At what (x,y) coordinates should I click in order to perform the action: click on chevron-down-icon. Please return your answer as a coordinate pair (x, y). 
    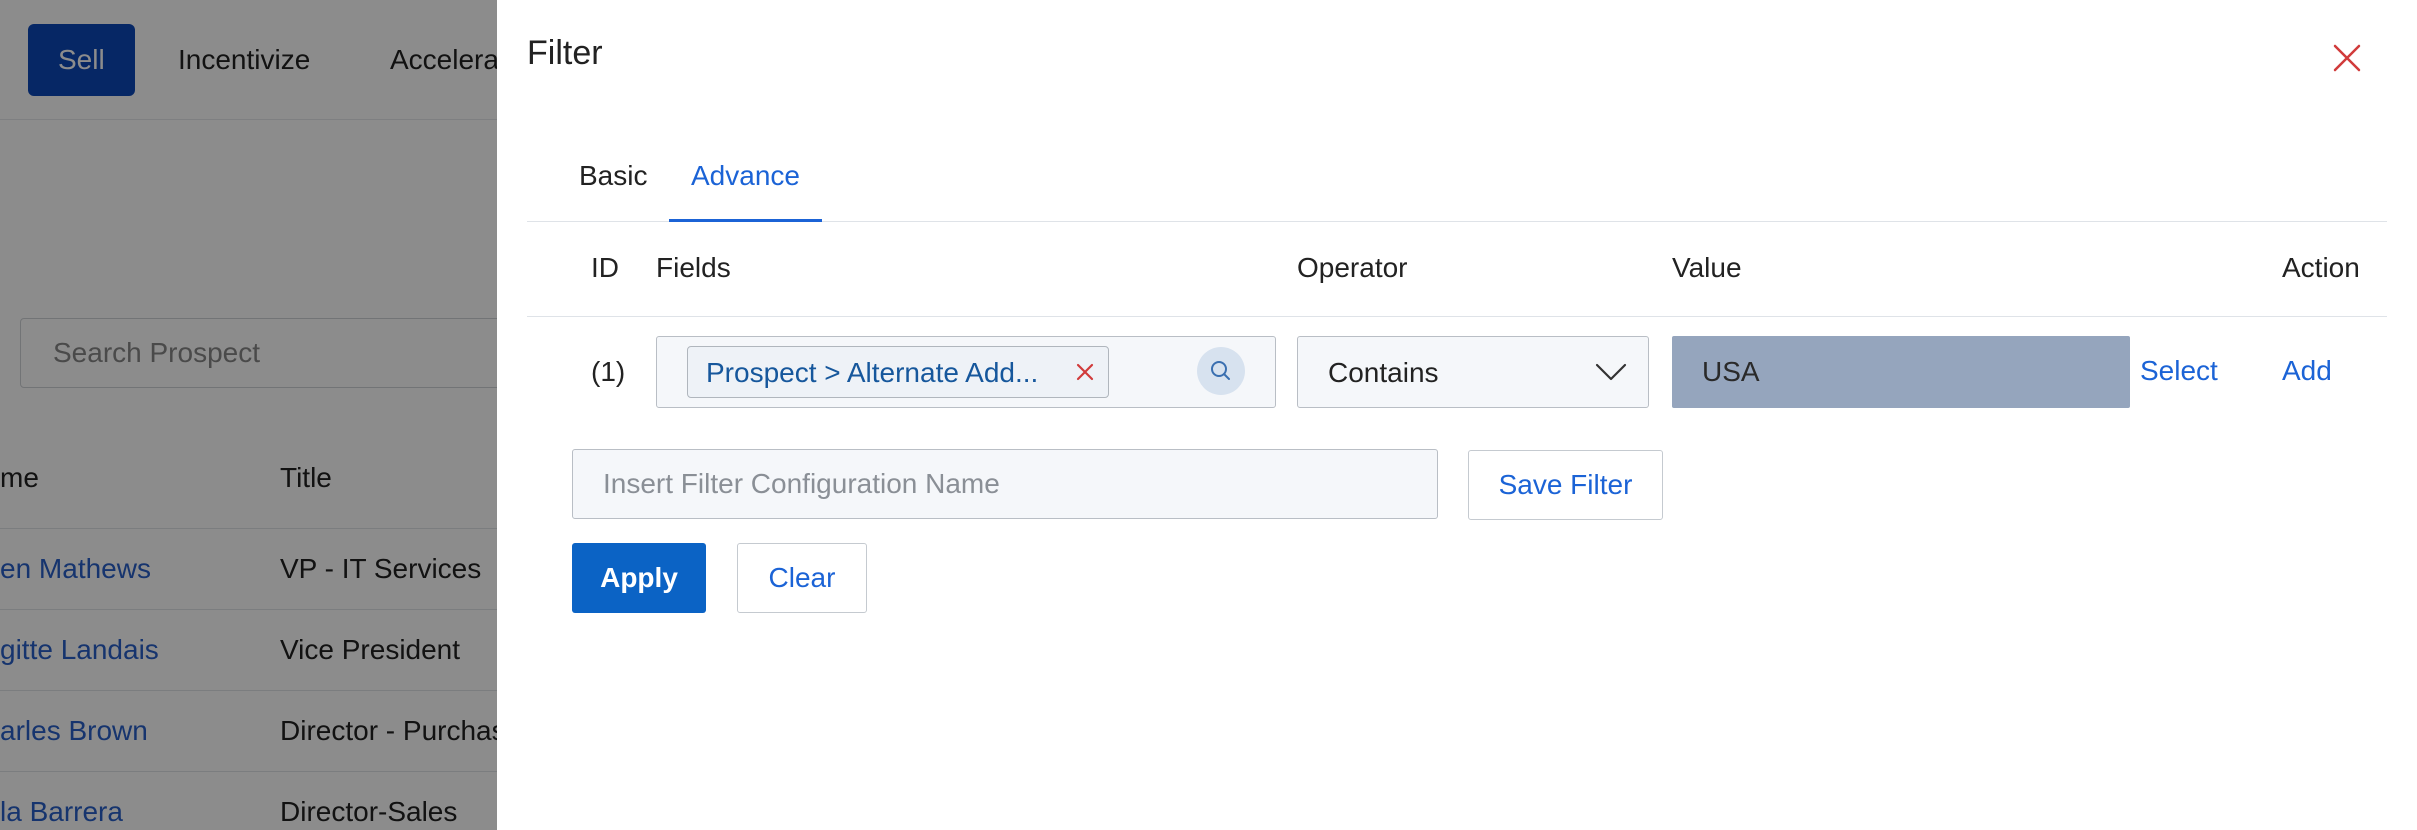
    Looking at the image, I should click on (1611, 372).